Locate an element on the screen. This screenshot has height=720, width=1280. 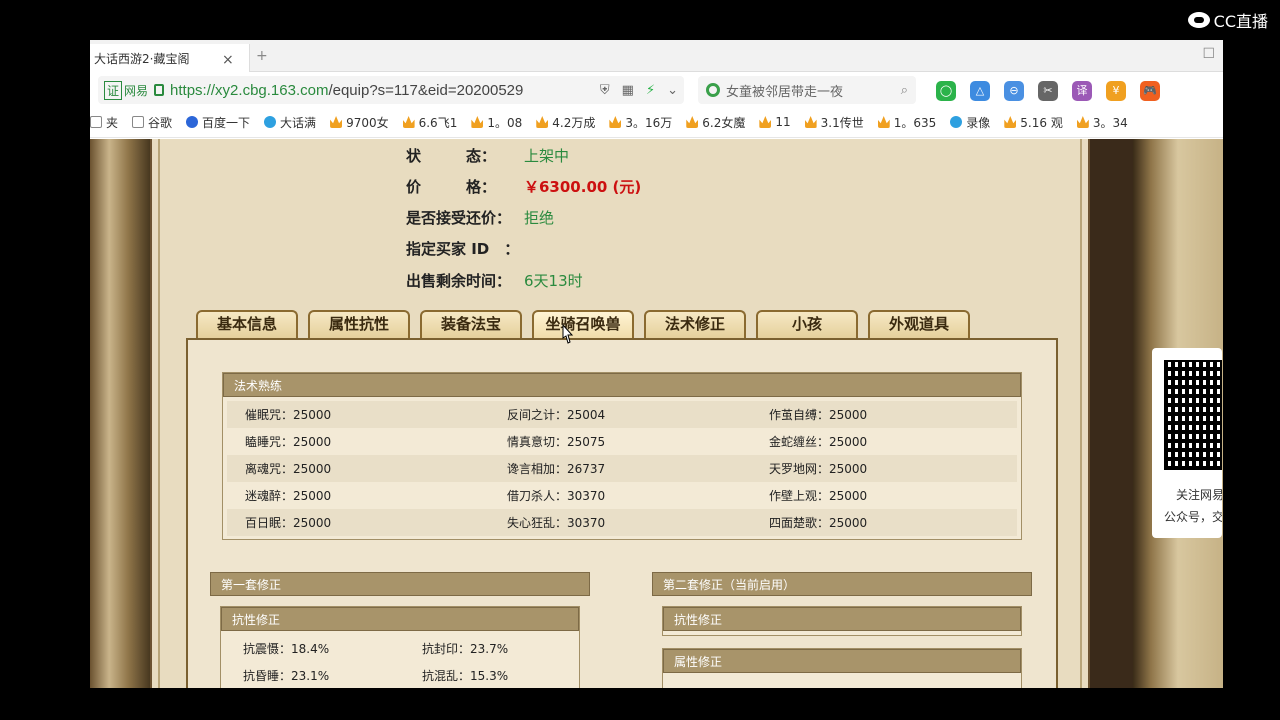
time-value: 6天13时 is located at coordinates (553, 281).